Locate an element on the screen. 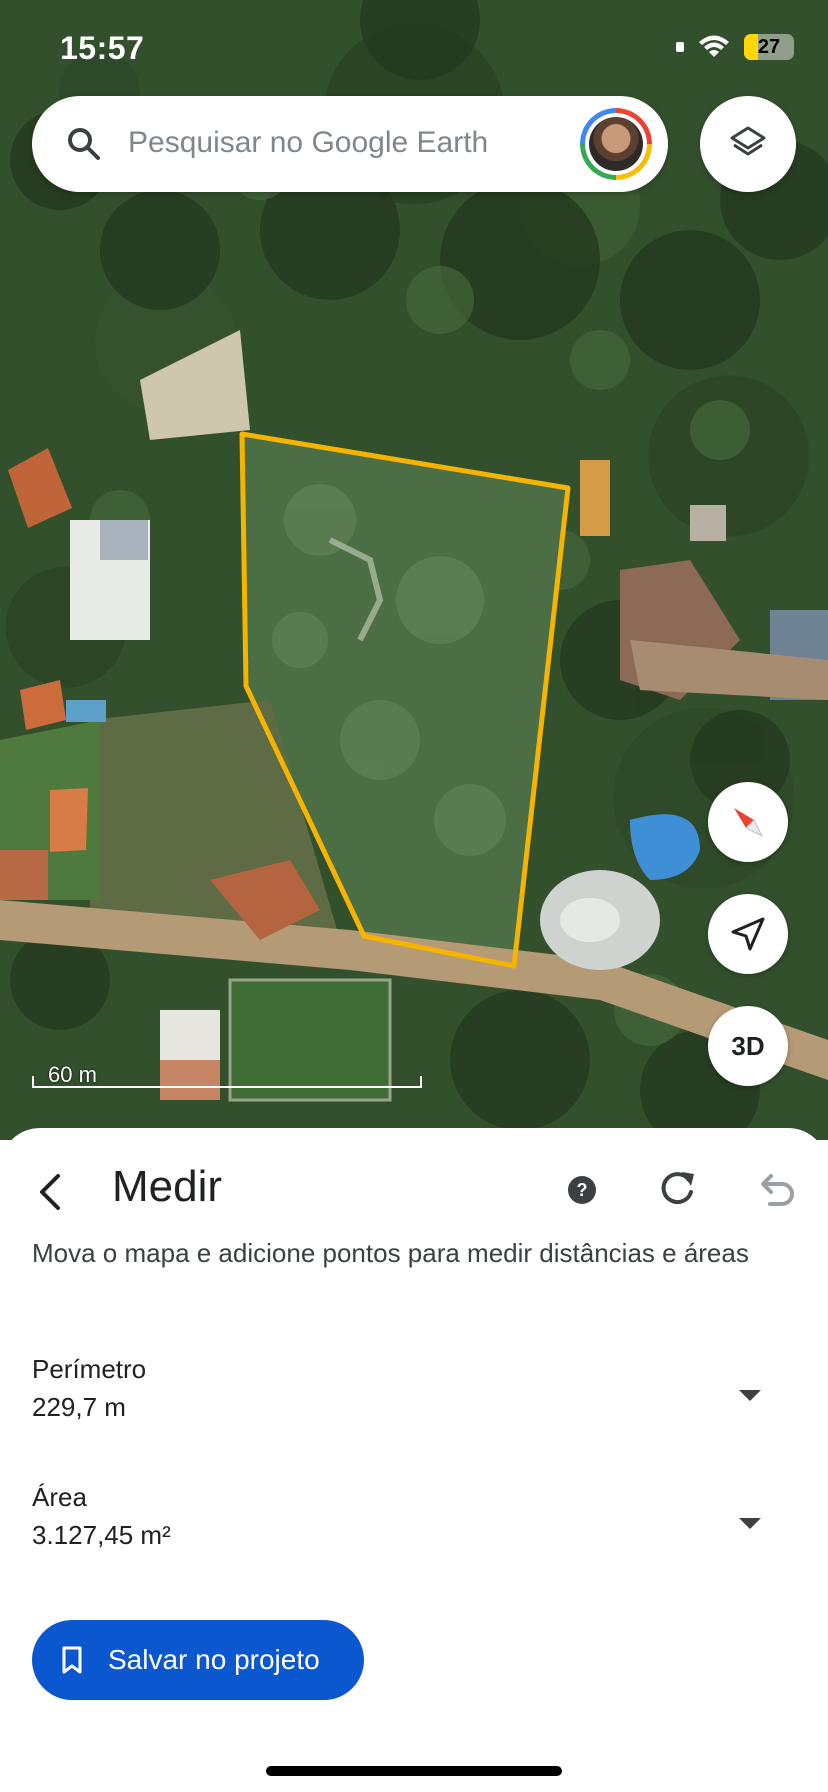 This screenshot has width=828, height=1792. save-button-label: Salvar no projeto is located at coordinates (214, 1659).